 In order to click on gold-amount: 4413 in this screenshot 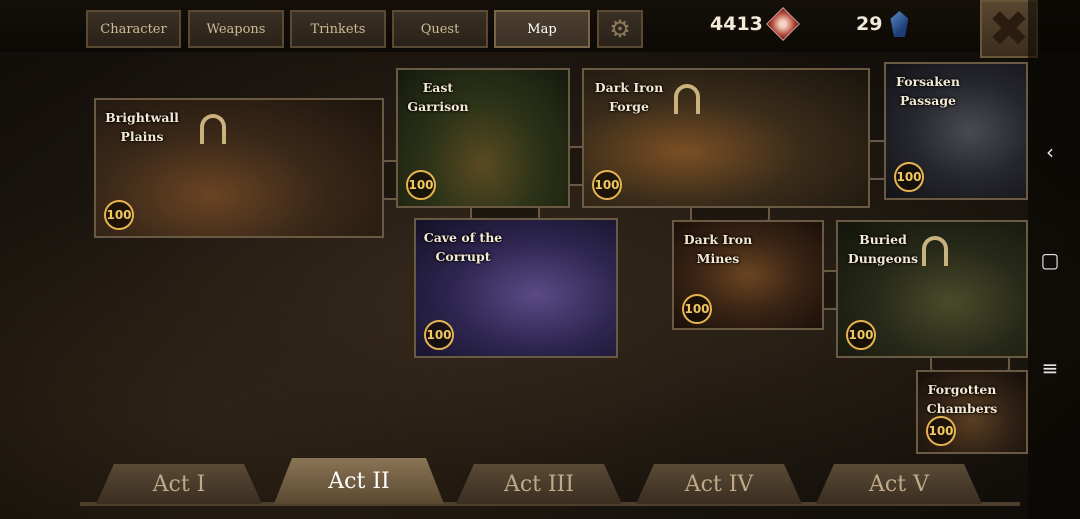, I will do `click(736, 24)`.